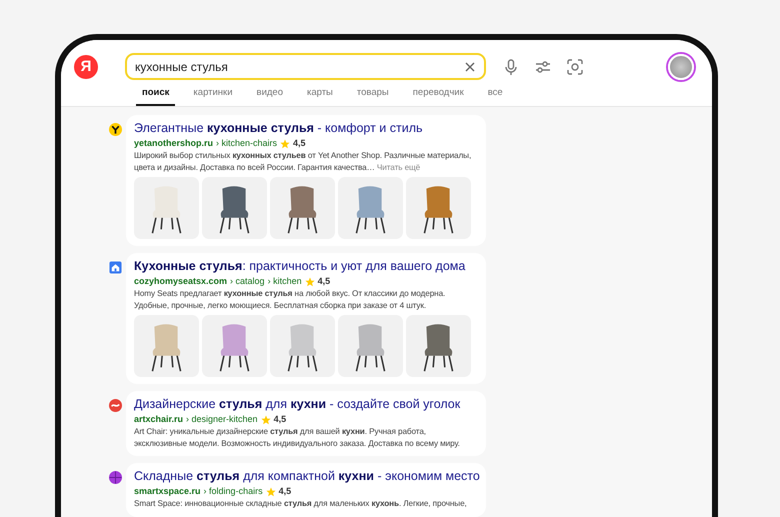 This screenshot has width=780, height=517. What do you see at coordinates (299, 67) in the screenshot?
I see `search-input: кухонные стулья` at bounding box center [299, 67].